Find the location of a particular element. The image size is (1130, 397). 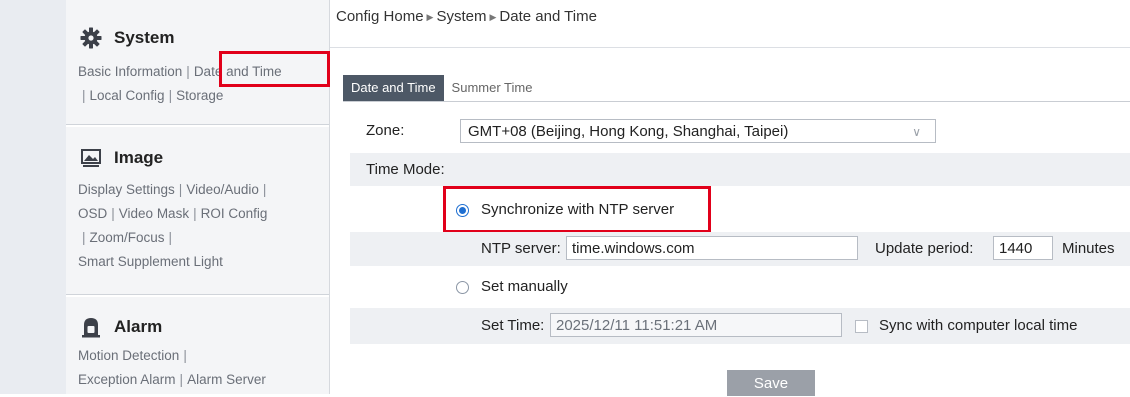

link-motion-detection: Motion Detection is located at coordinates (128, 355).